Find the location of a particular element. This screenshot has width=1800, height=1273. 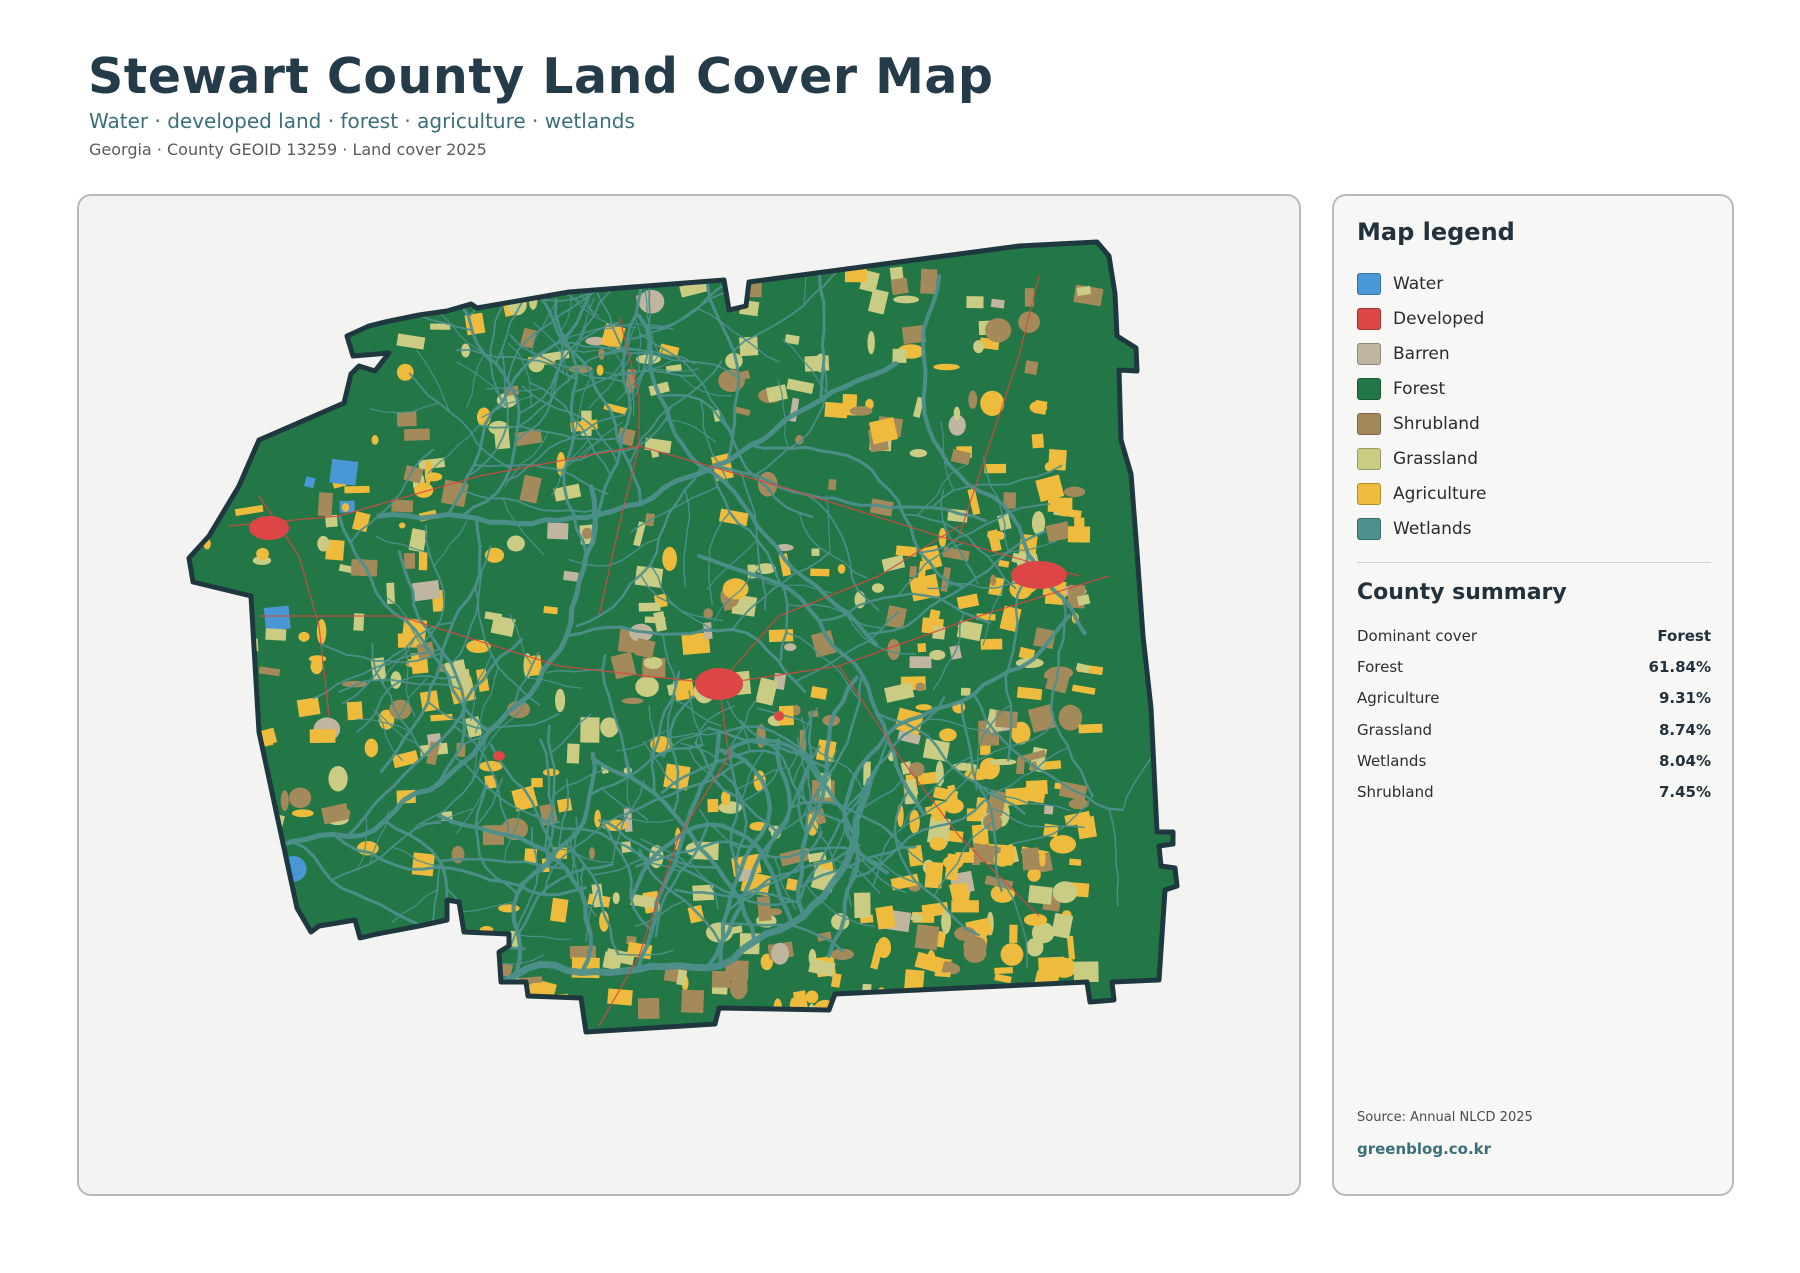

legend-swatch-agriculture is located at coordinates (1369, 493).